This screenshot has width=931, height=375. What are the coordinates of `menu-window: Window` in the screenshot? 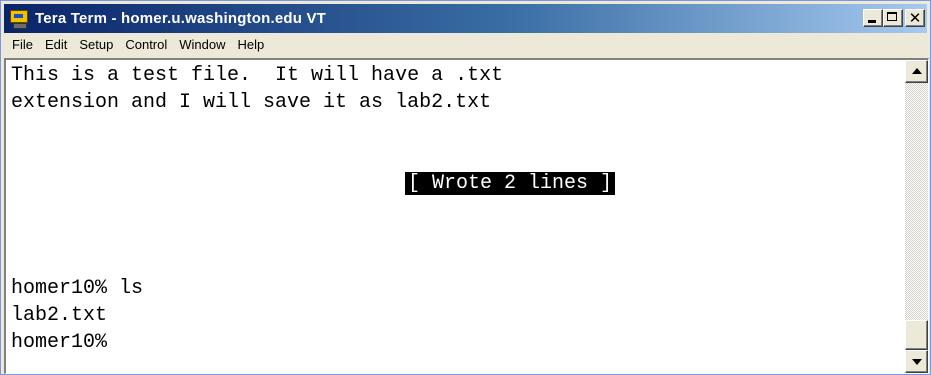 It's located at (202, 45).